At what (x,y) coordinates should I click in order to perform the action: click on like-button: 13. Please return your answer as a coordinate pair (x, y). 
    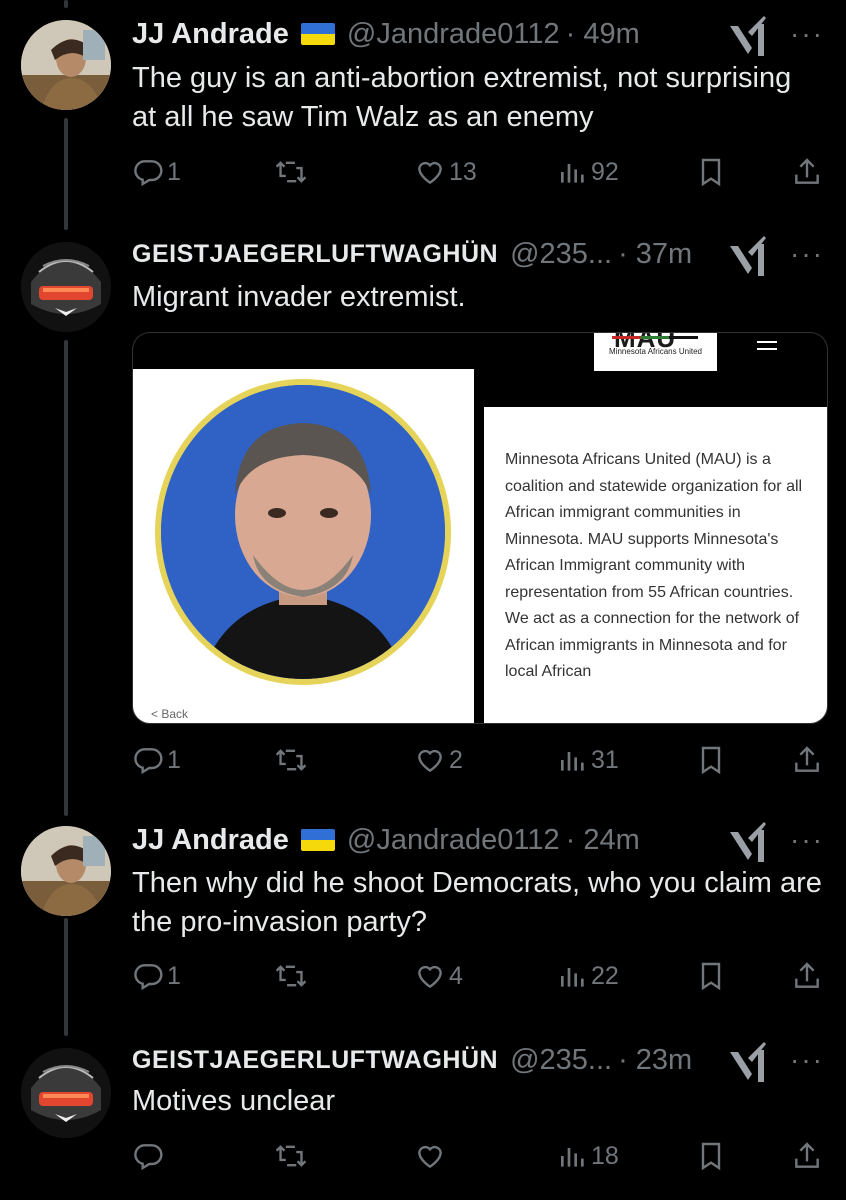
    Looking at the image, I should click on (445, 172).